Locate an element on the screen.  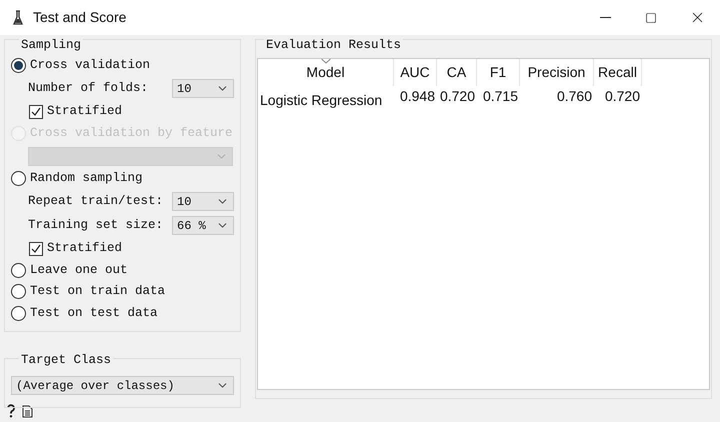
table-cell-text: Logistic Regression is located at coordinates (321, 99).